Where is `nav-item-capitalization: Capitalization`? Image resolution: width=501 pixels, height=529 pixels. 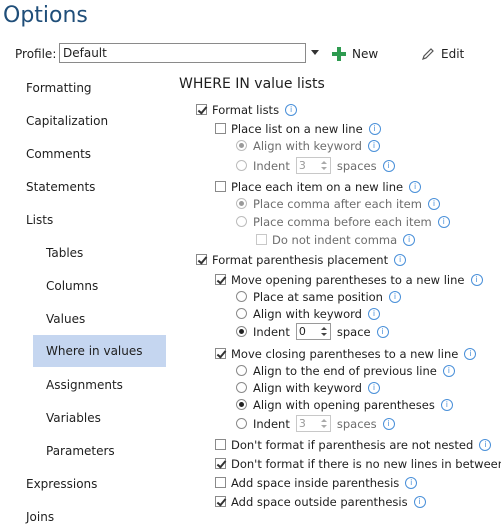 nav-item-capitalization: Capitalization is located at coordinates (67, 121).